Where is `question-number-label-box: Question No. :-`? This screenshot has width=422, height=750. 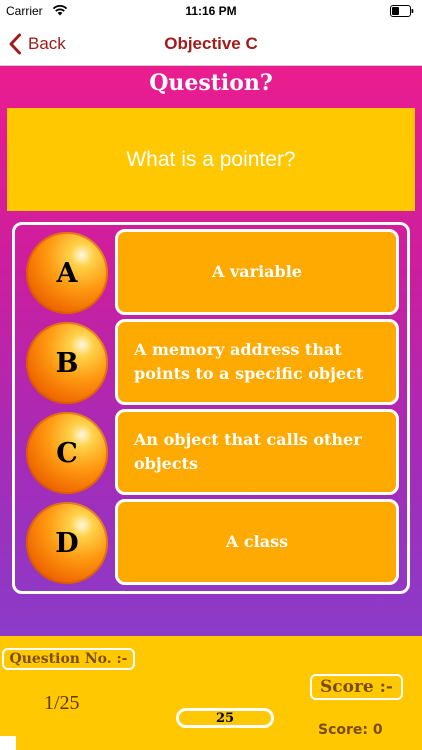
question-number-label-box: Question No. :- is located at coordinates (68, 659).